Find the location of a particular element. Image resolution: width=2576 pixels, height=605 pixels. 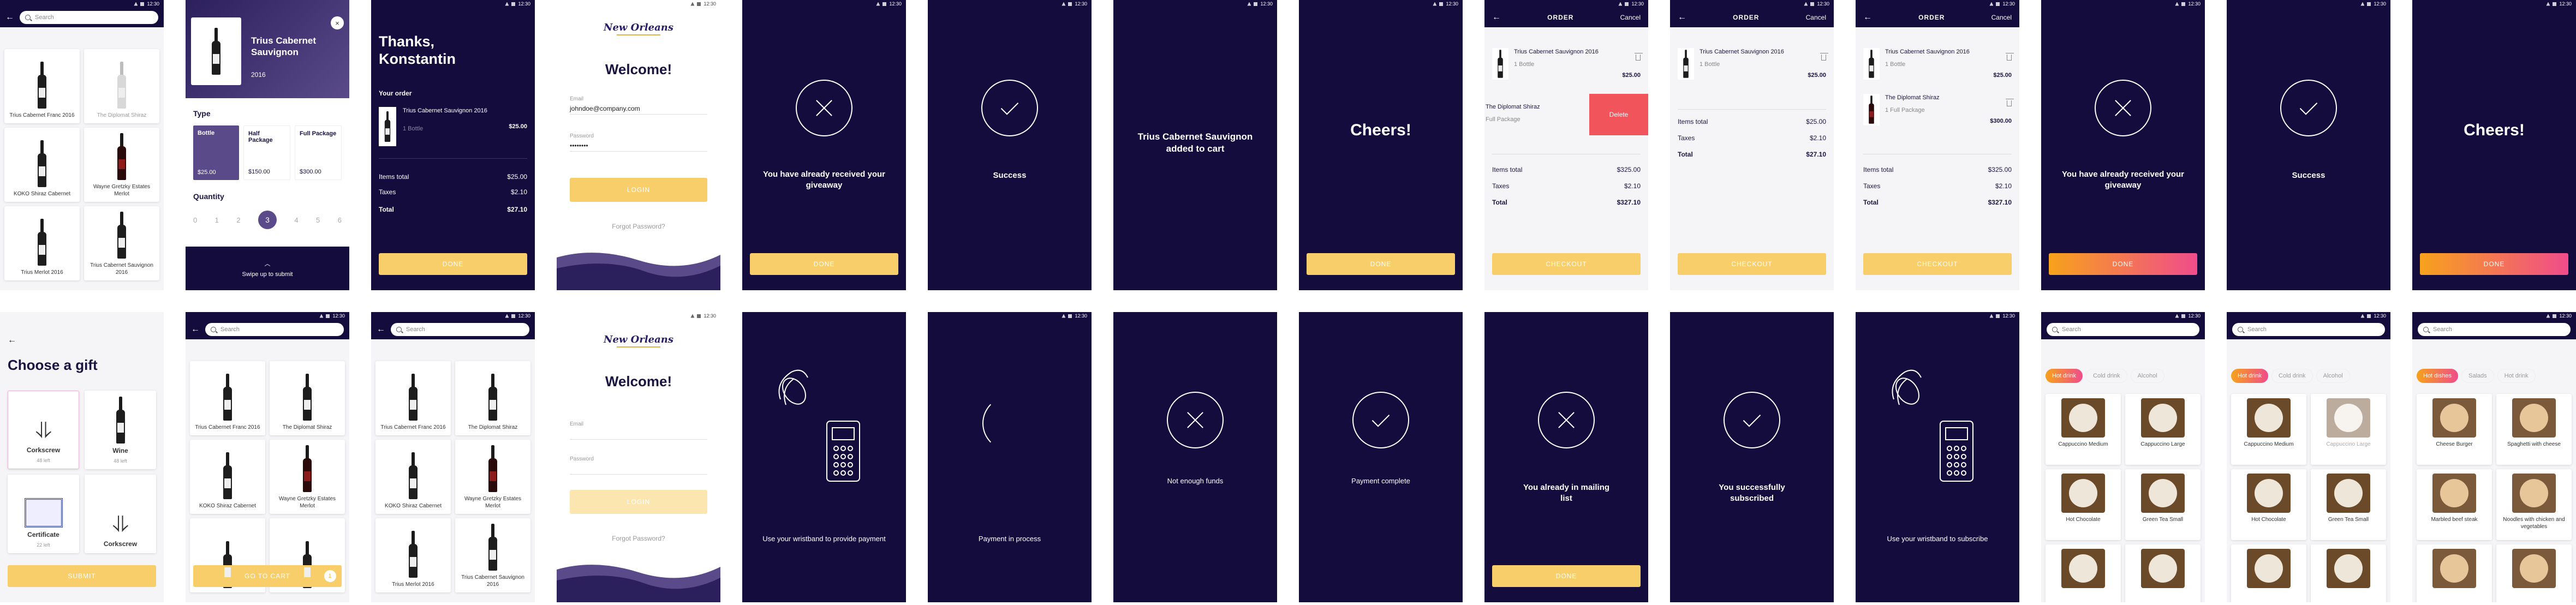

selected-quantity: 3 is located at coordinates (267, 220).